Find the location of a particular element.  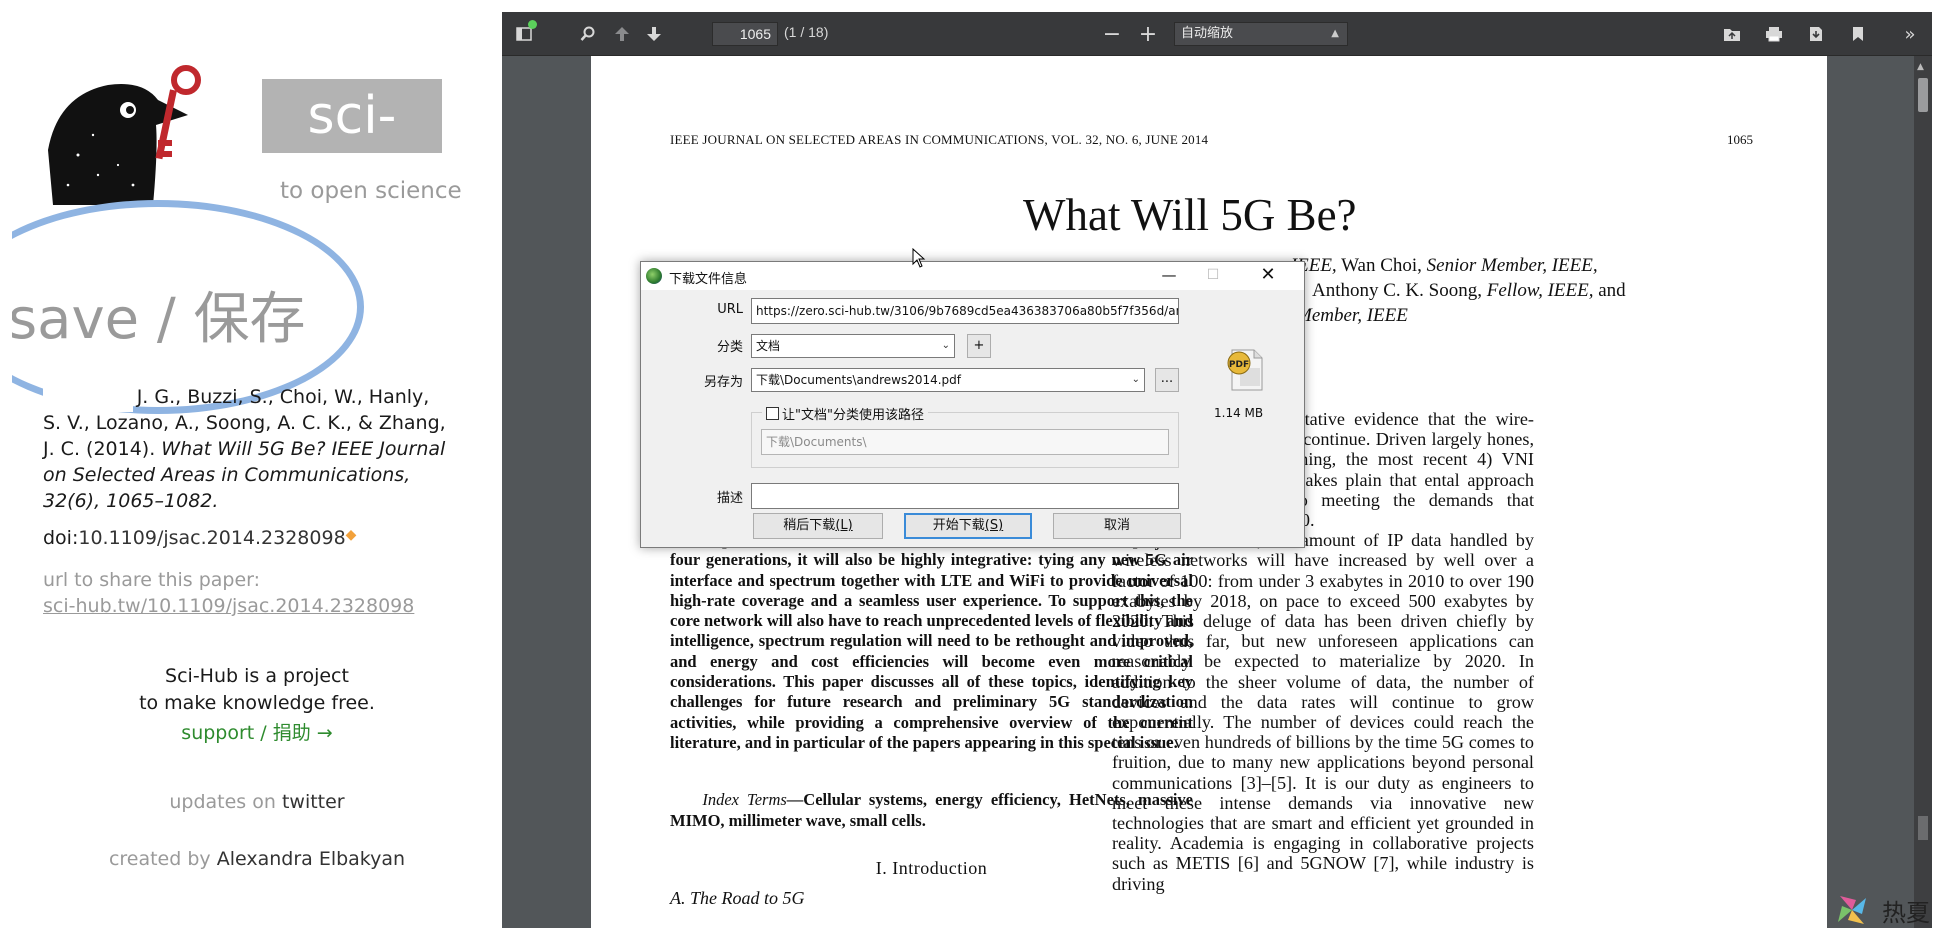

download-button is located at coordinates (1816, 34).